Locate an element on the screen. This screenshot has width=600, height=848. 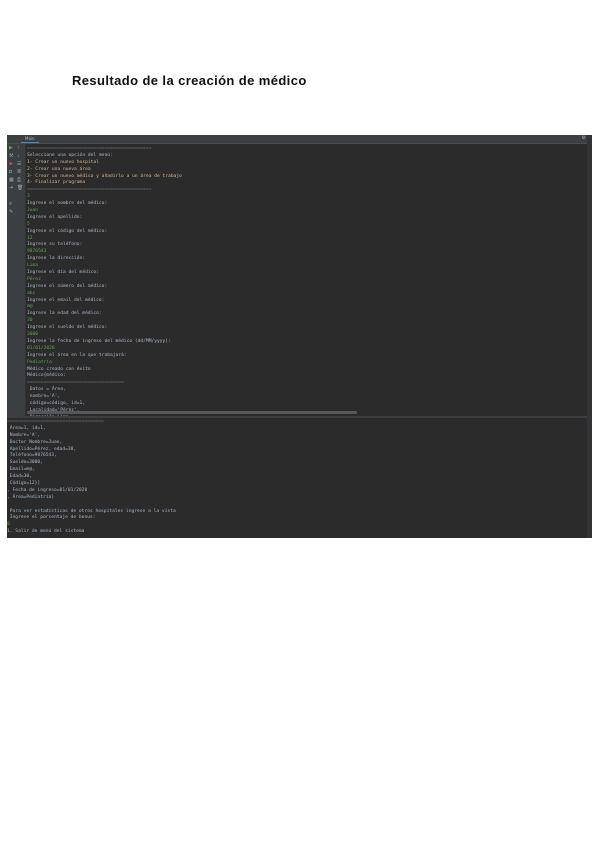
console-input-line: m@ is located at coordinates (30, 307).